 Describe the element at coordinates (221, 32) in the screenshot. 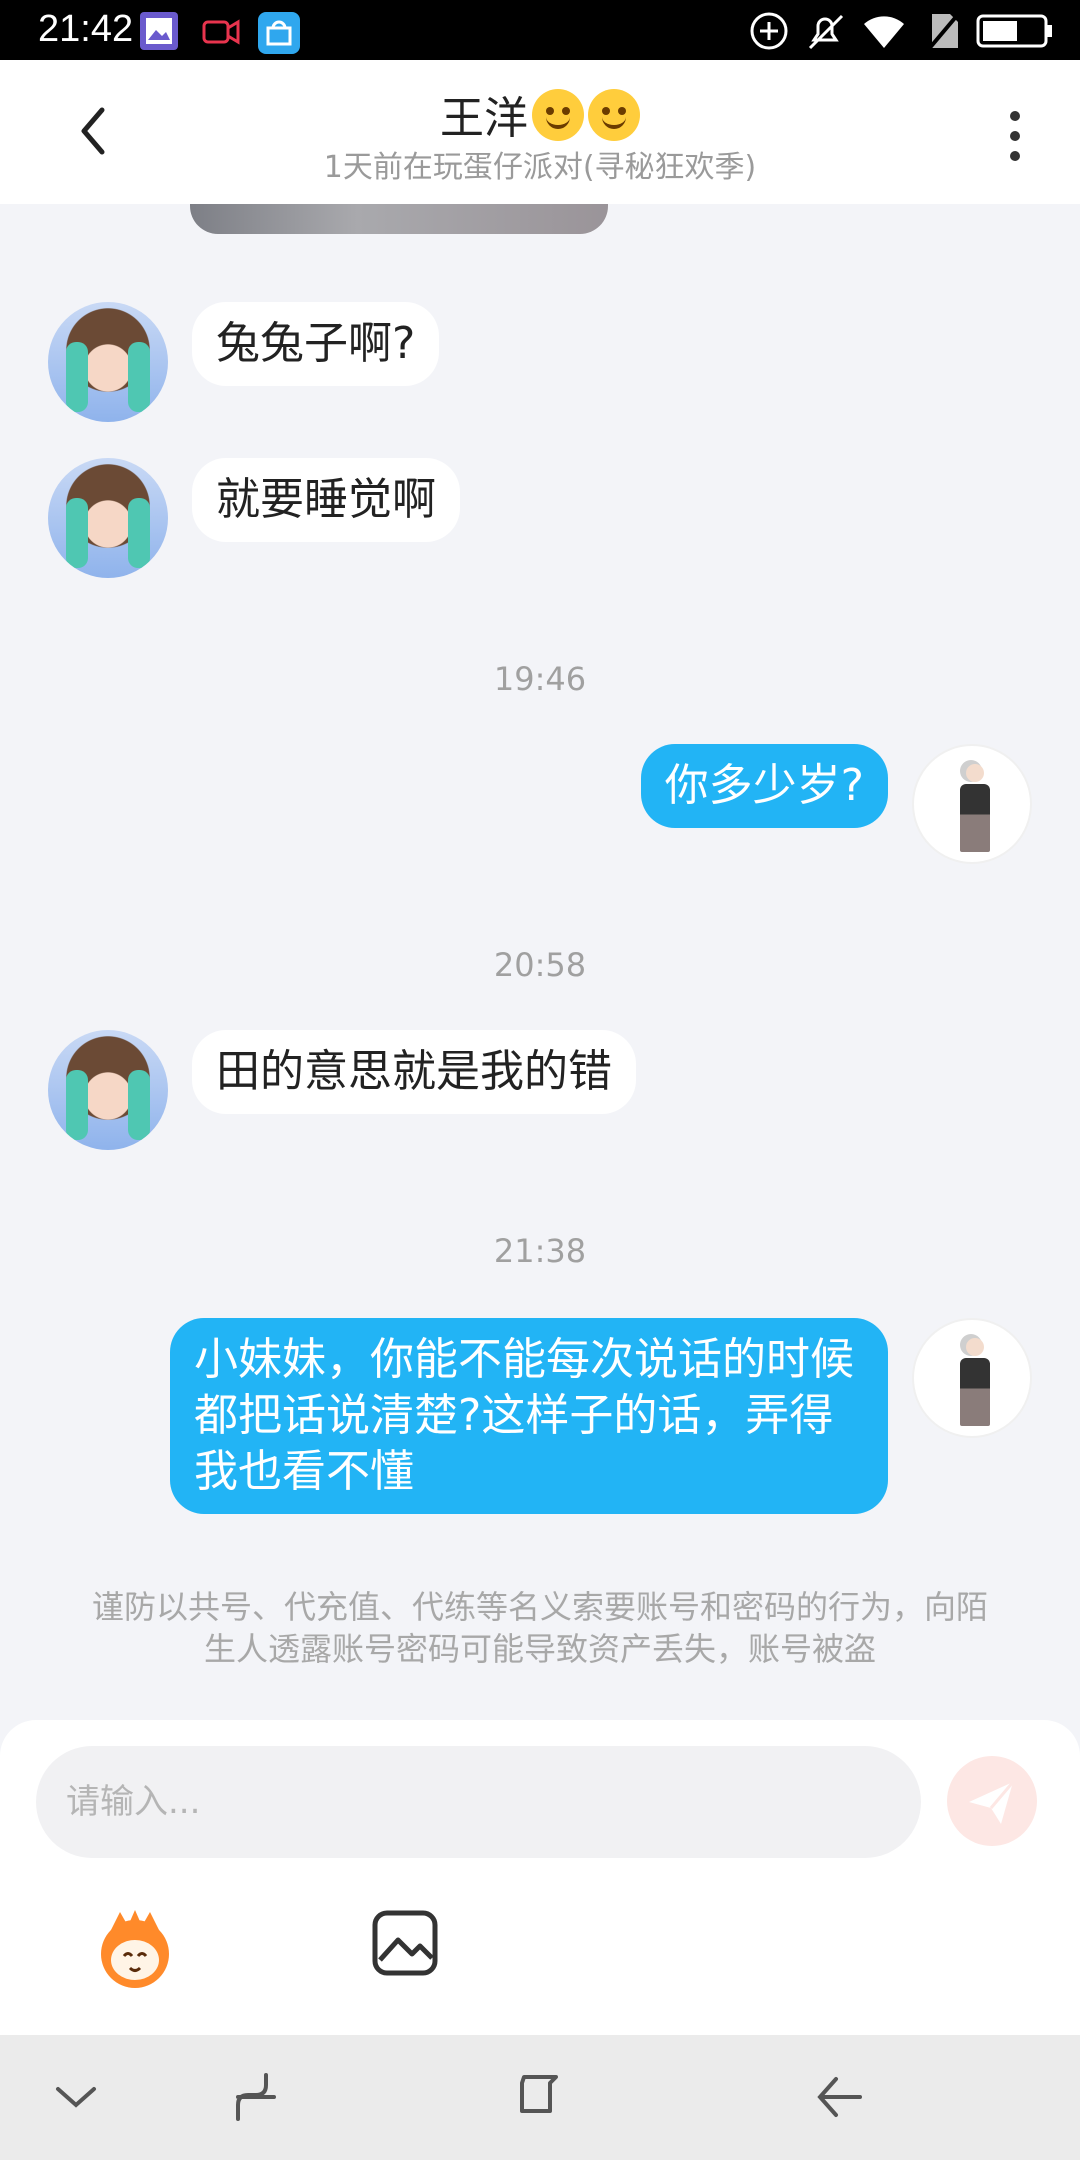

I see `screen-record-icon` at that location.